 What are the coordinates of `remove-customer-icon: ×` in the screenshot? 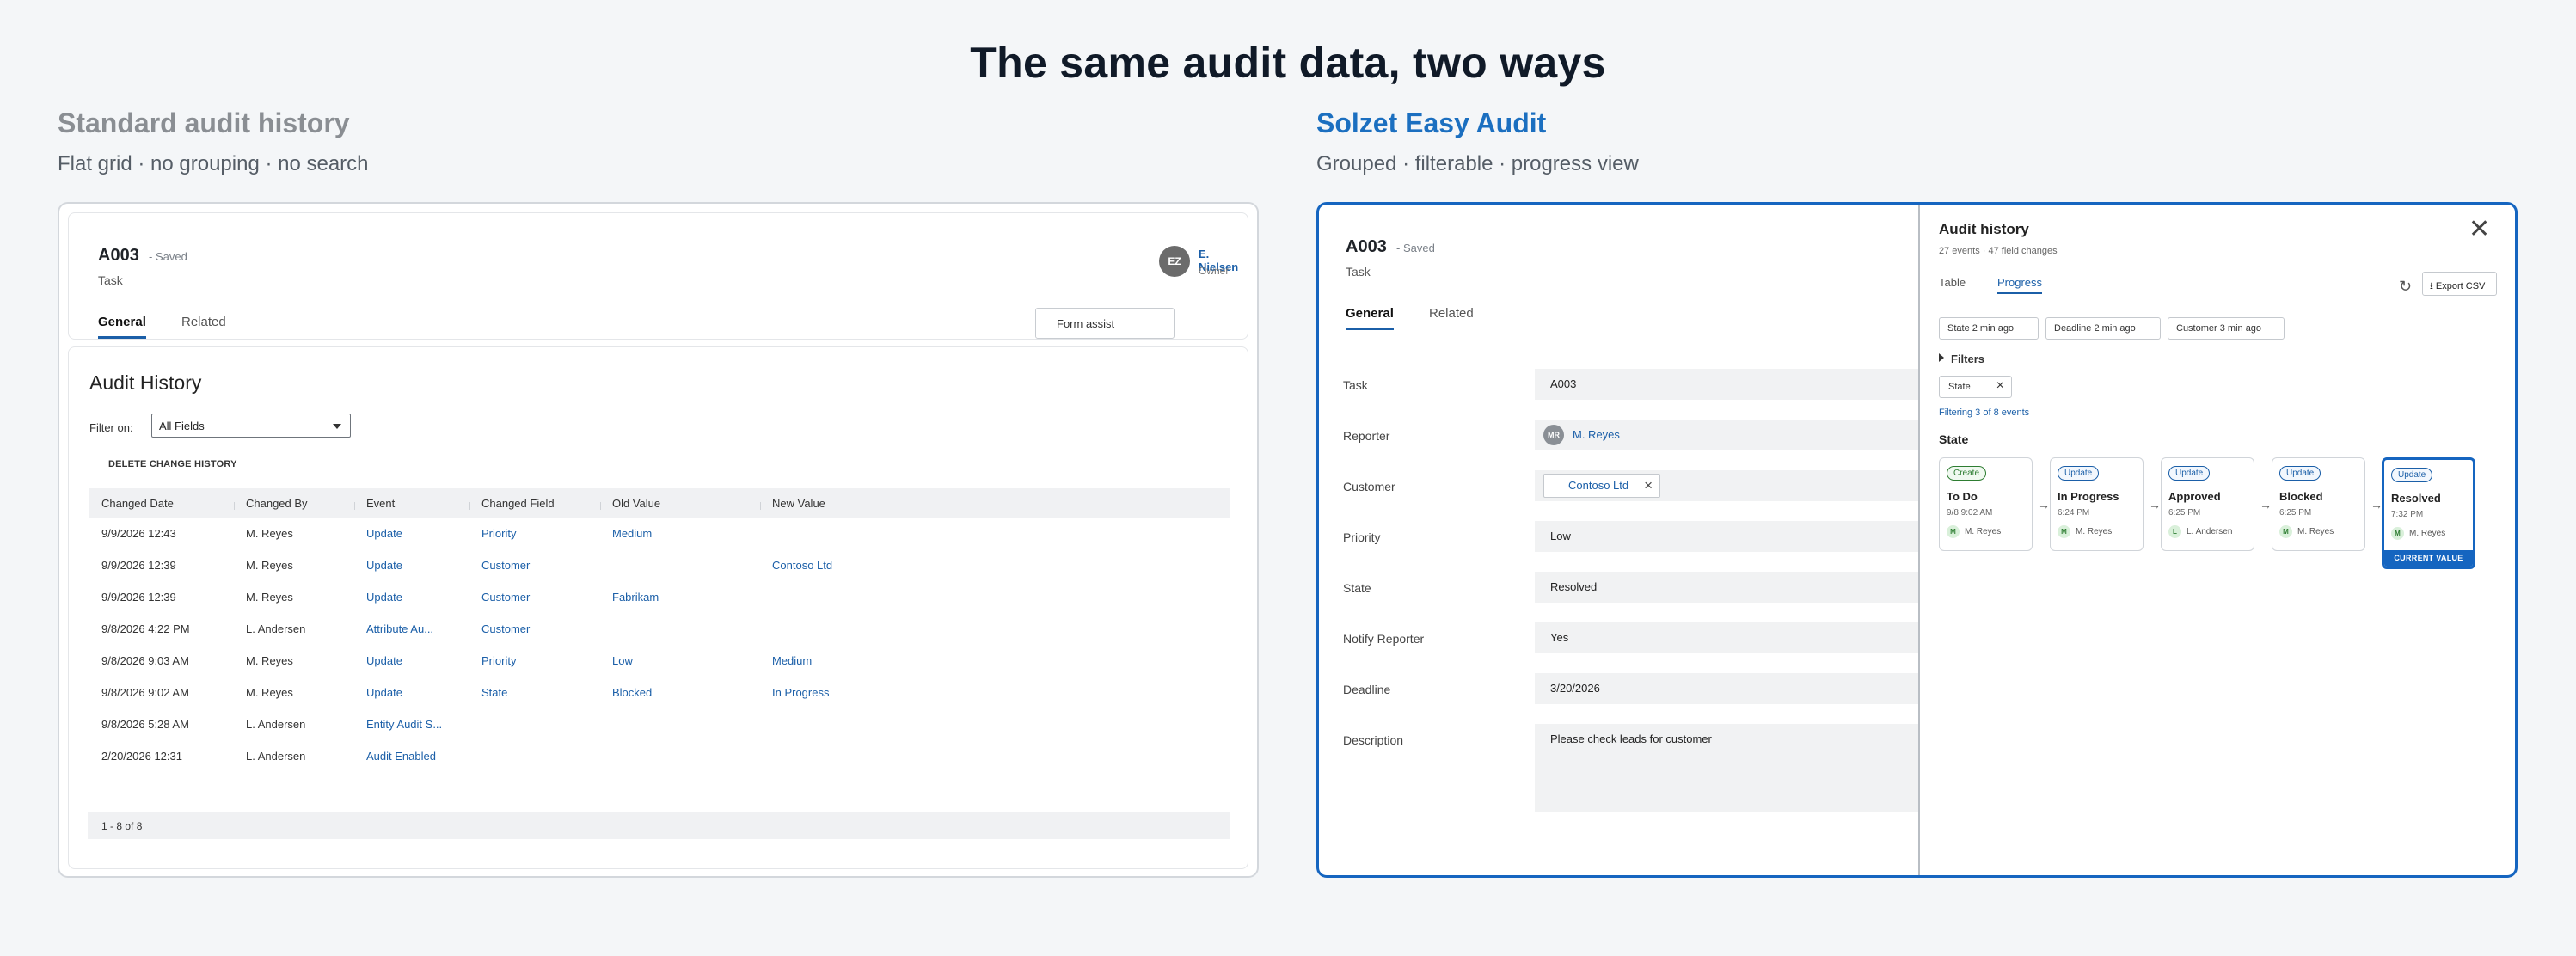 It's located at (1648, 485).